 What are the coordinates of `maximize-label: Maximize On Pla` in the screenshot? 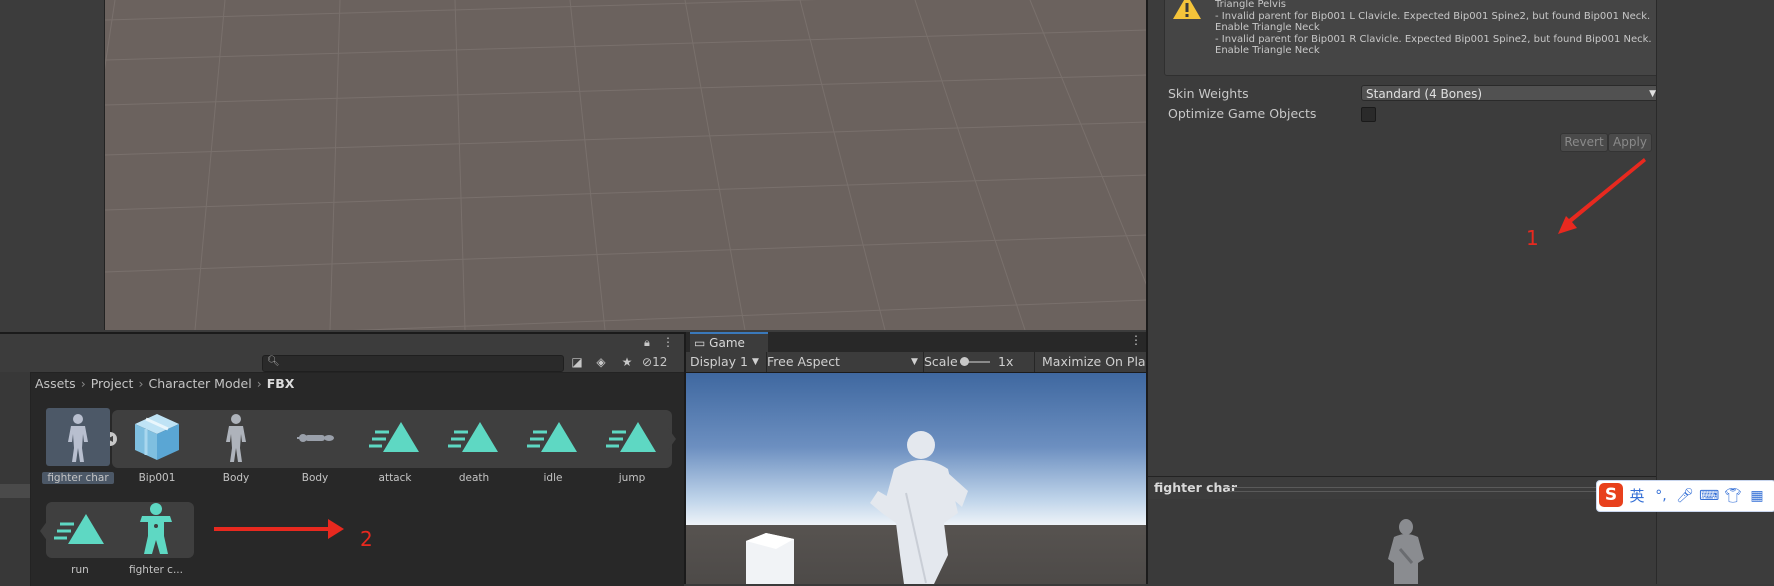 It's located at (1094, 361).